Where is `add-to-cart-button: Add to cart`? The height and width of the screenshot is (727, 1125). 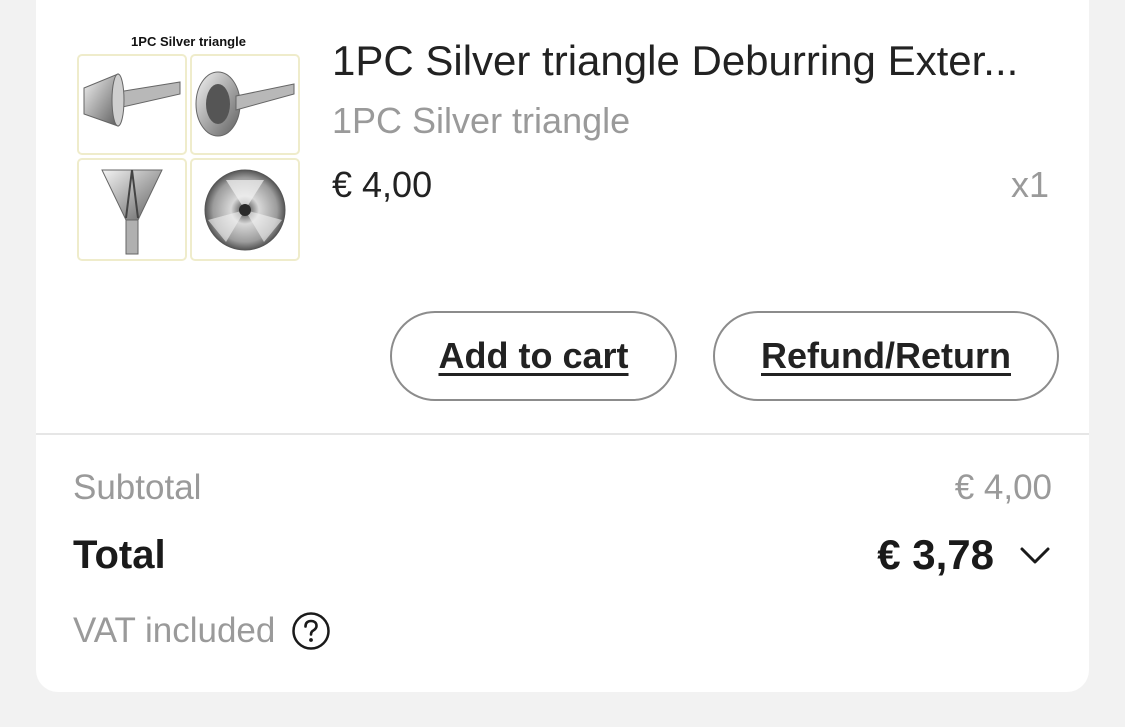
add-to-cart-button: Add to cart is located at coordinates (533, 356).